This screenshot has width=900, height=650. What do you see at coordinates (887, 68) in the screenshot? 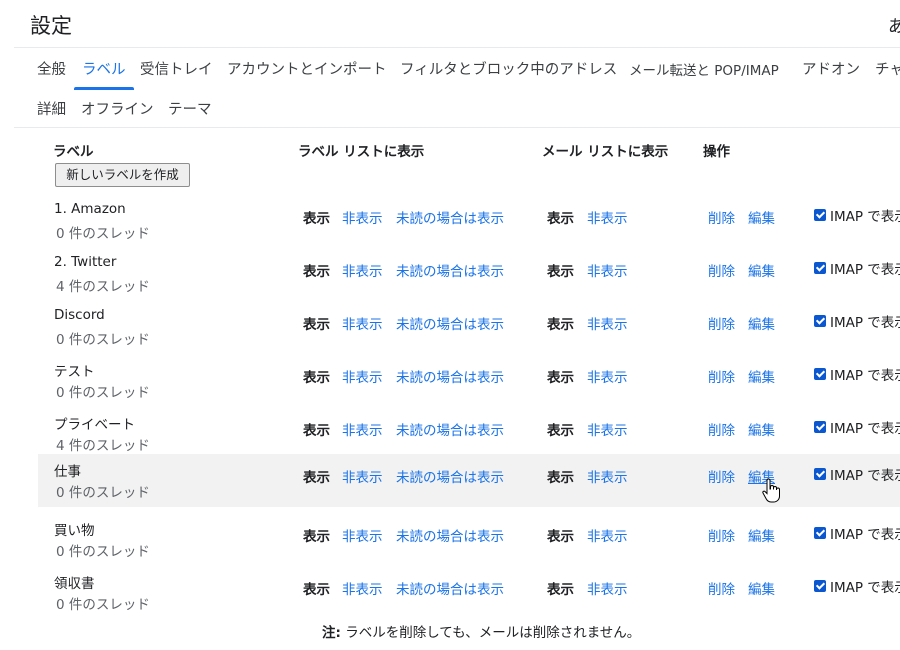
I see `tab-chat: チャ` at bounding box center [887, 68].